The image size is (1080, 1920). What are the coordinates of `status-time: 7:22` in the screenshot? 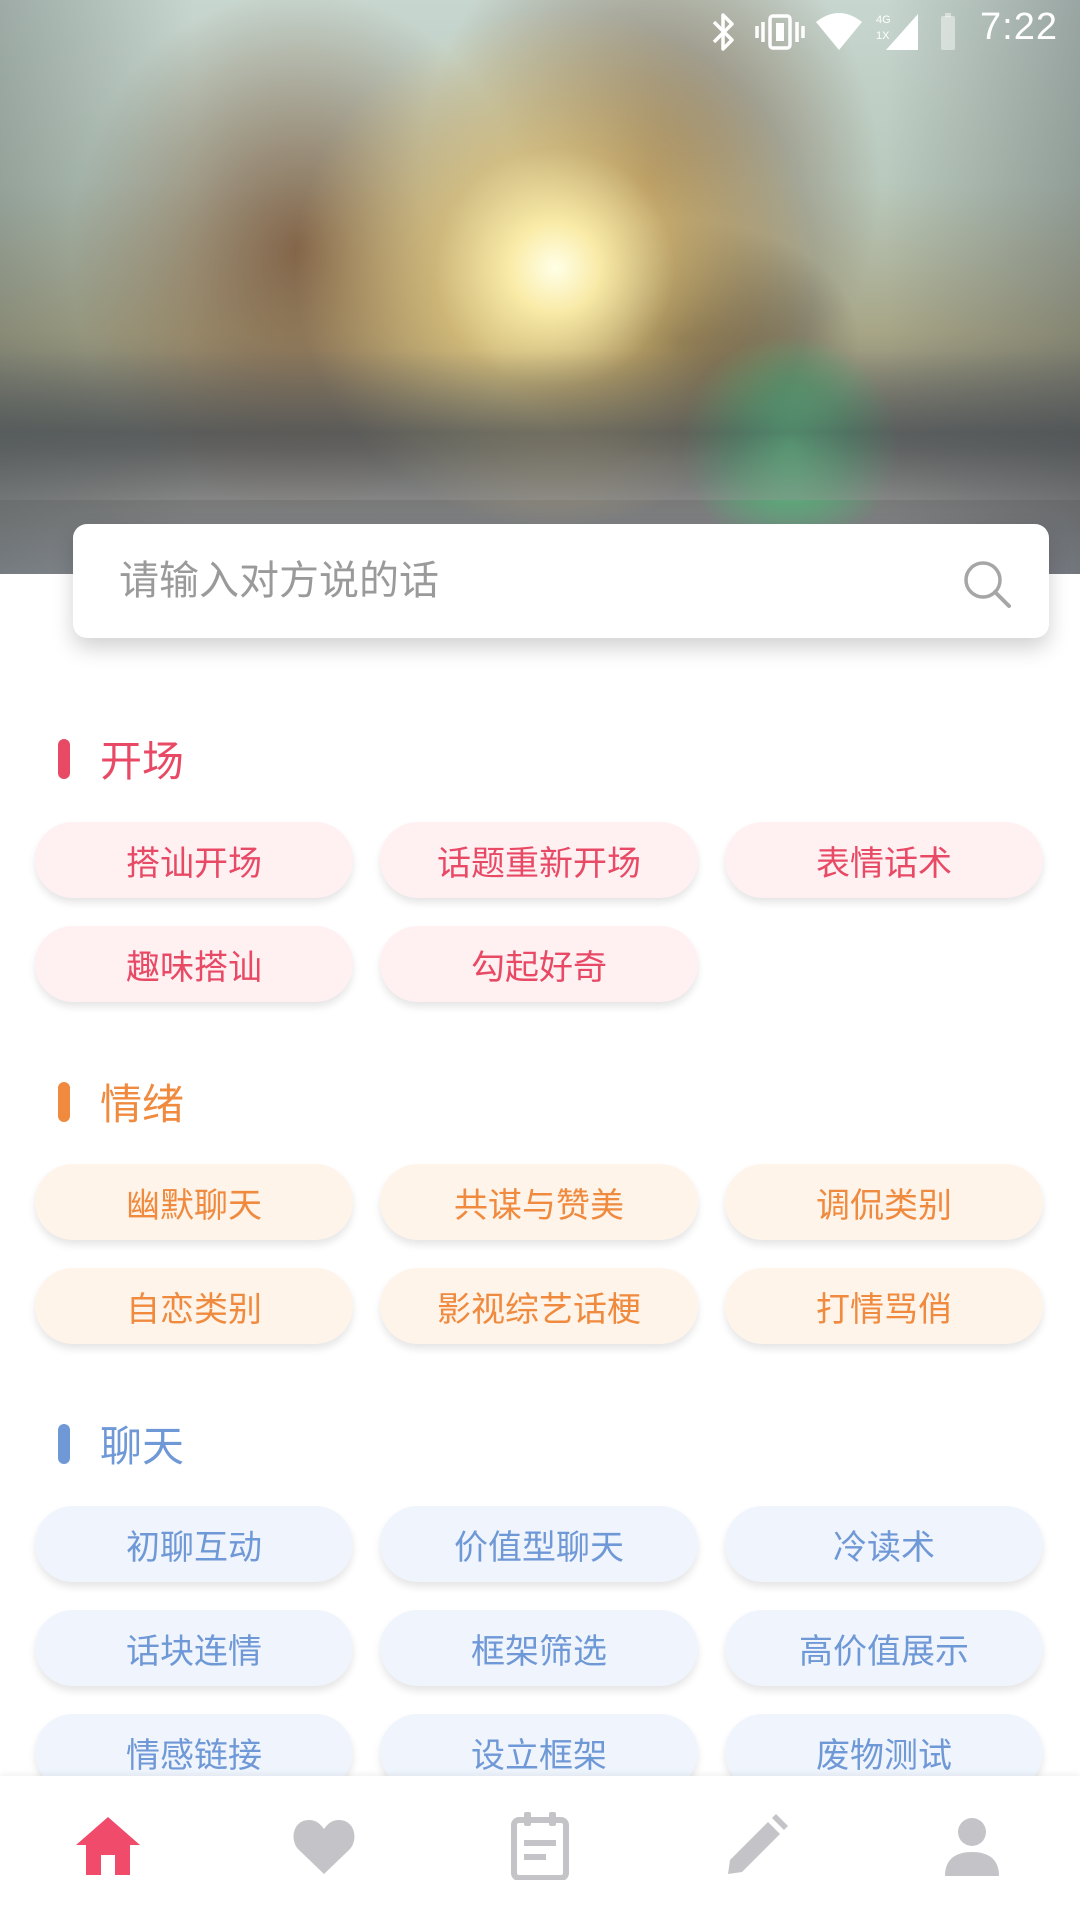 It's located at (1019, 27).